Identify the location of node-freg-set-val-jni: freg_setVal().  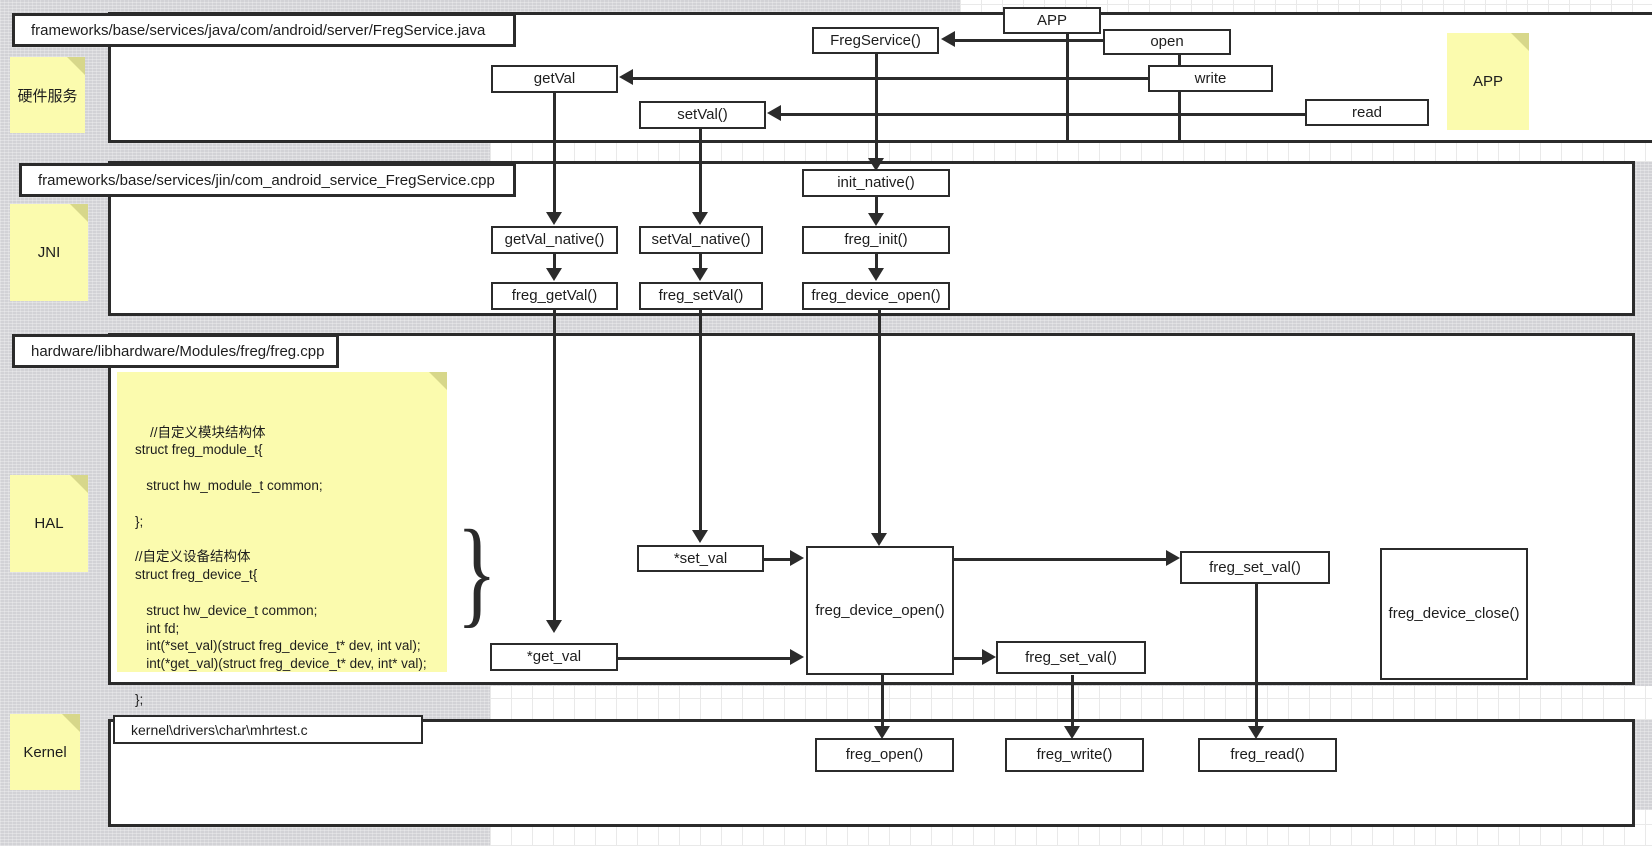
(701, 296).